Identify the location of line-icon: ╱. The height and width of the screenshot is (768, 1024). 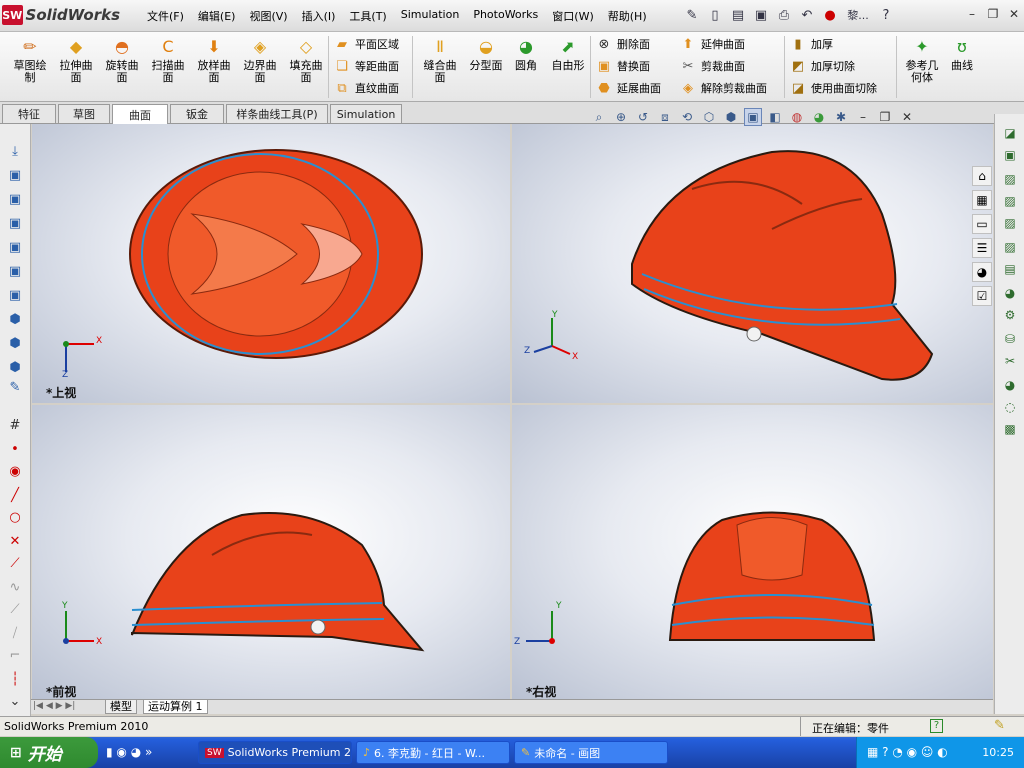
(15, 495).